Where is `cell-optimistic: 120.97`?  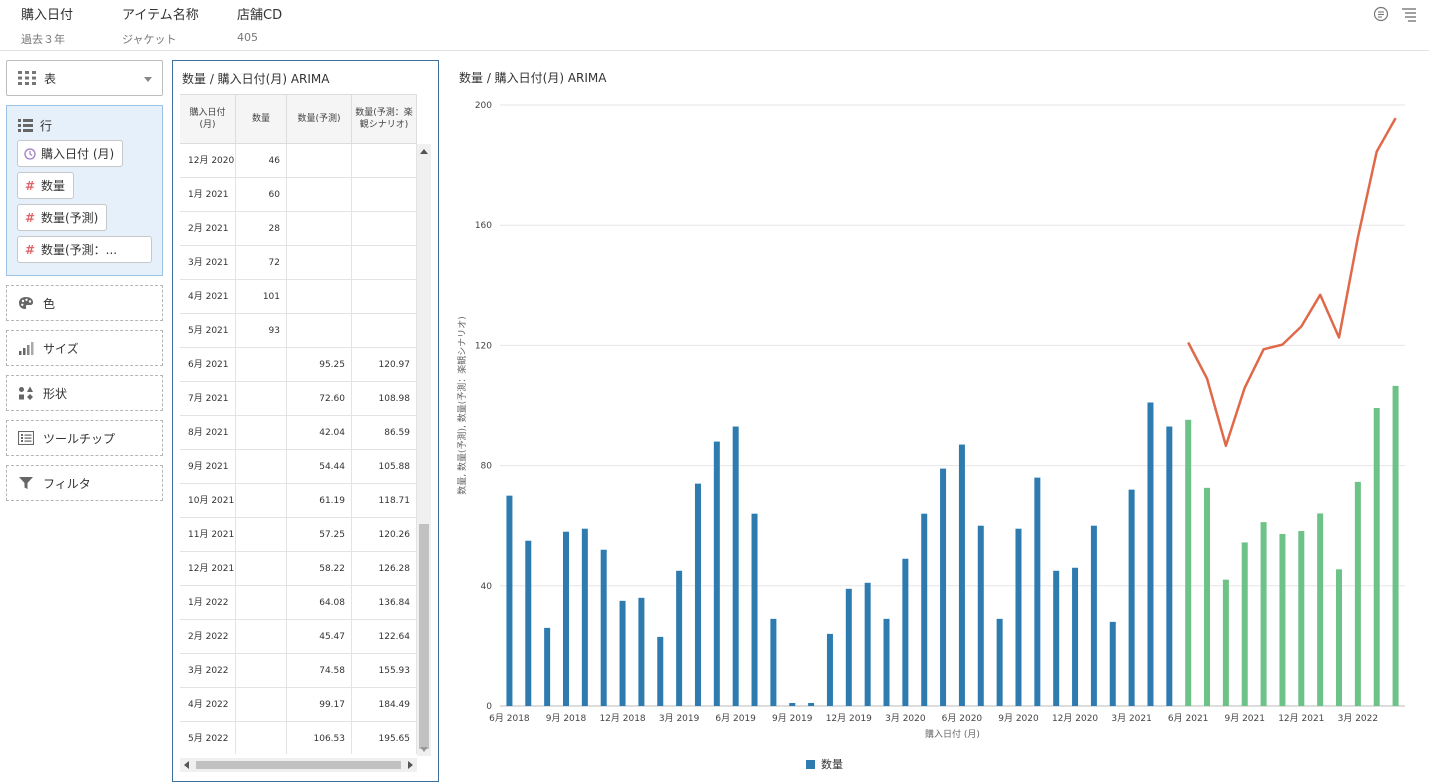
cell-optimistic: 120.97 is located at coordinates (384, 364).